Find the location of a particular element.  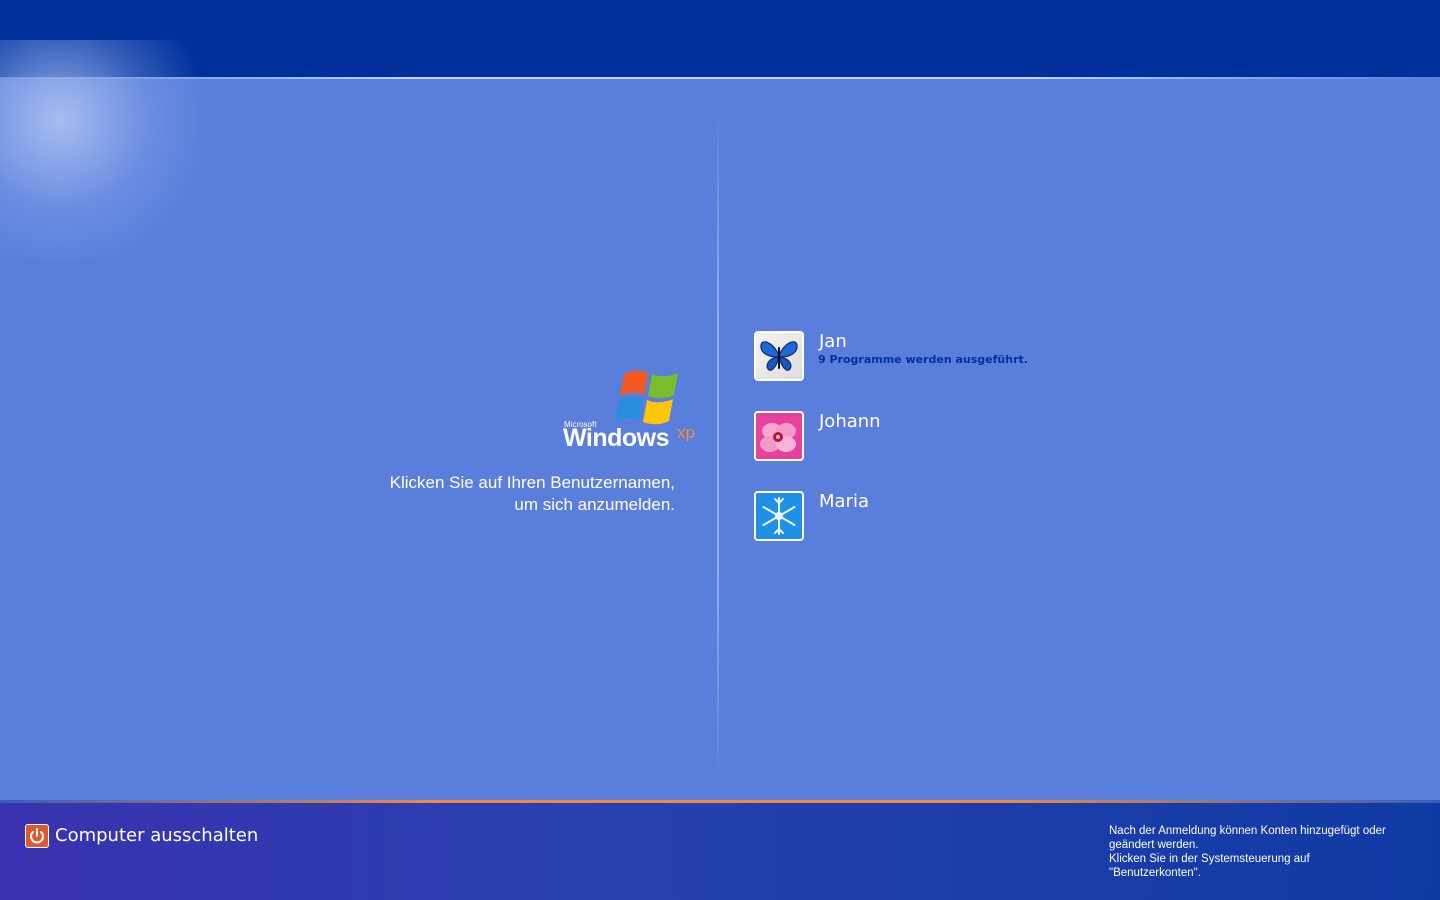

xp-wordmark: xp is located at coordinates (686, 432).